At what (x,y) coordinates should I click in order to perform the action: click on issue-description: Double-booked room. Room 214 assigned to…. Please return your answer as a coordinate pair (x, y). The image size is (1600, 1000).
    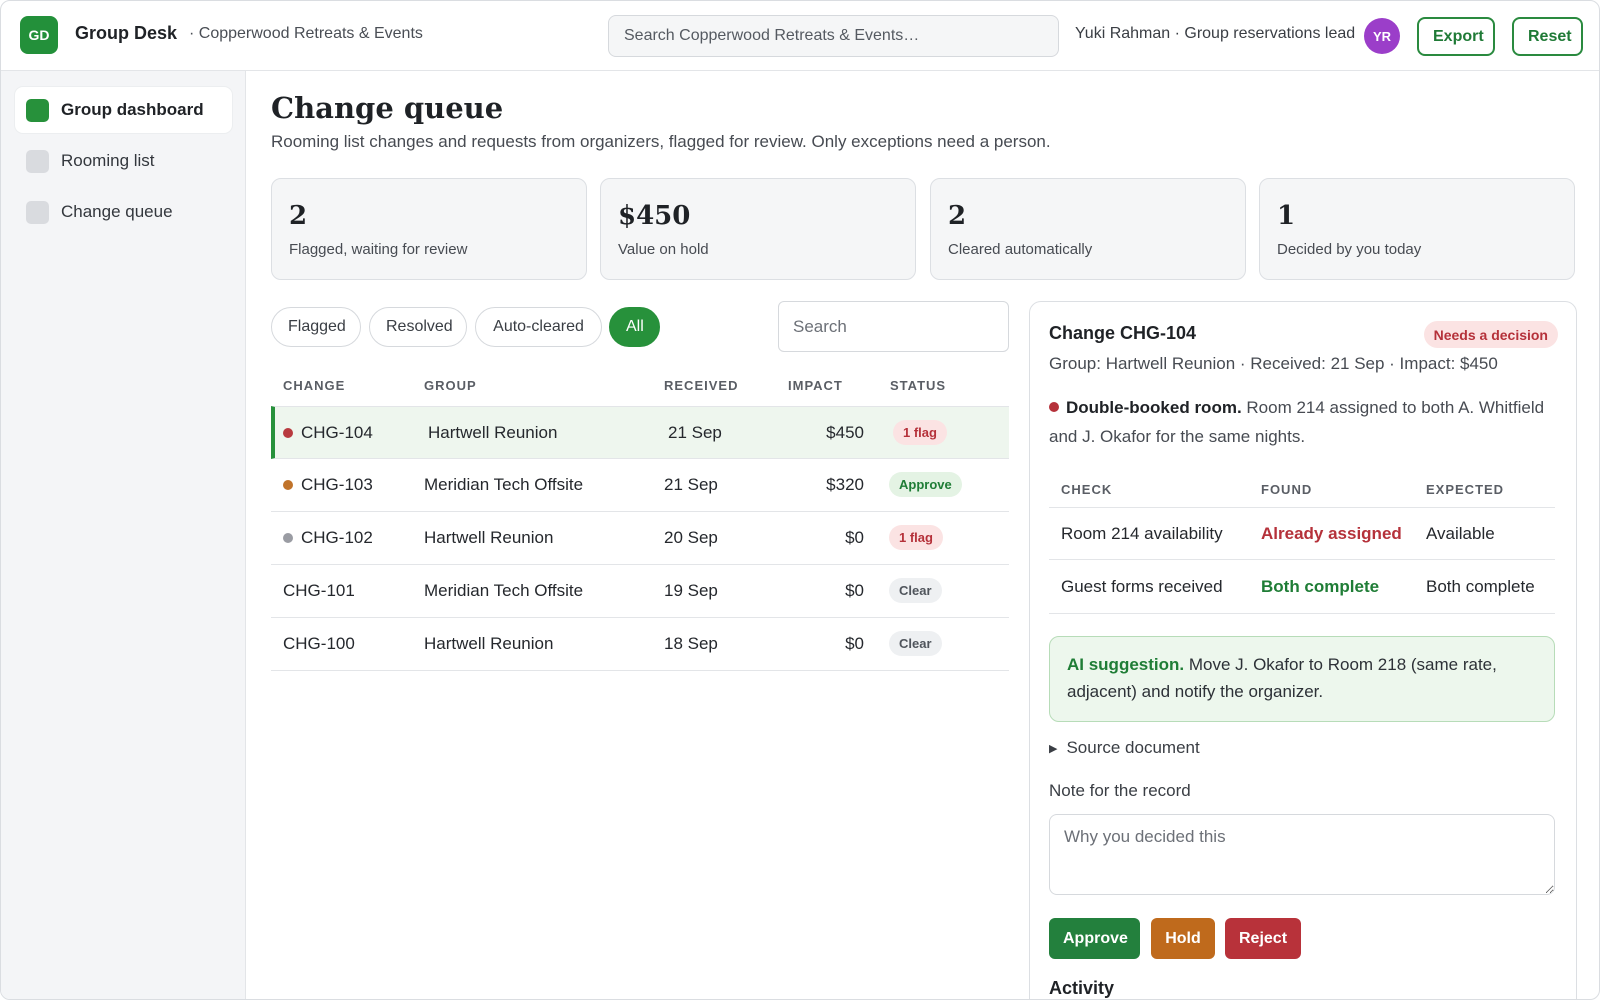
    Looking at the image, I should click on (1301, 422).